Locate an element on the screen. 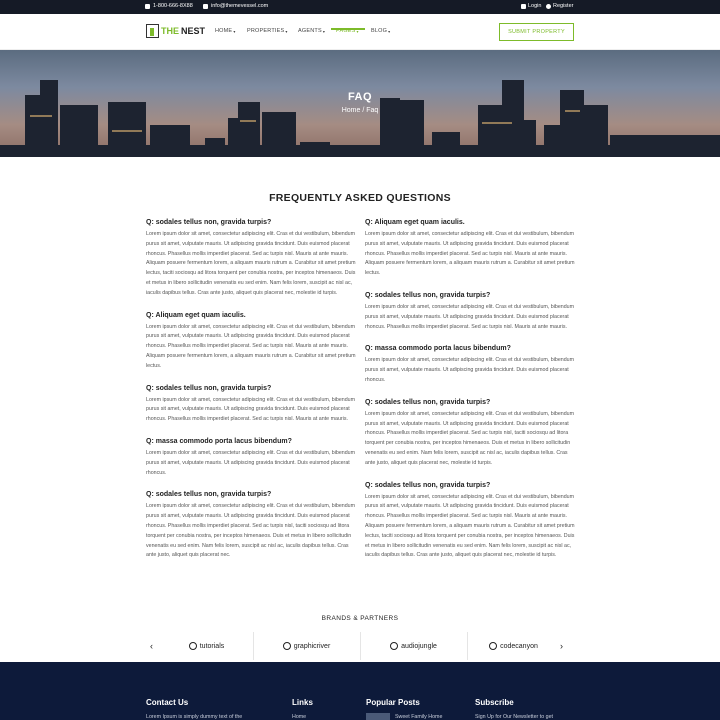 The width and height of the screenshot is (720, 720). footer-links-heading: Links is located at coordinates (302, 702).